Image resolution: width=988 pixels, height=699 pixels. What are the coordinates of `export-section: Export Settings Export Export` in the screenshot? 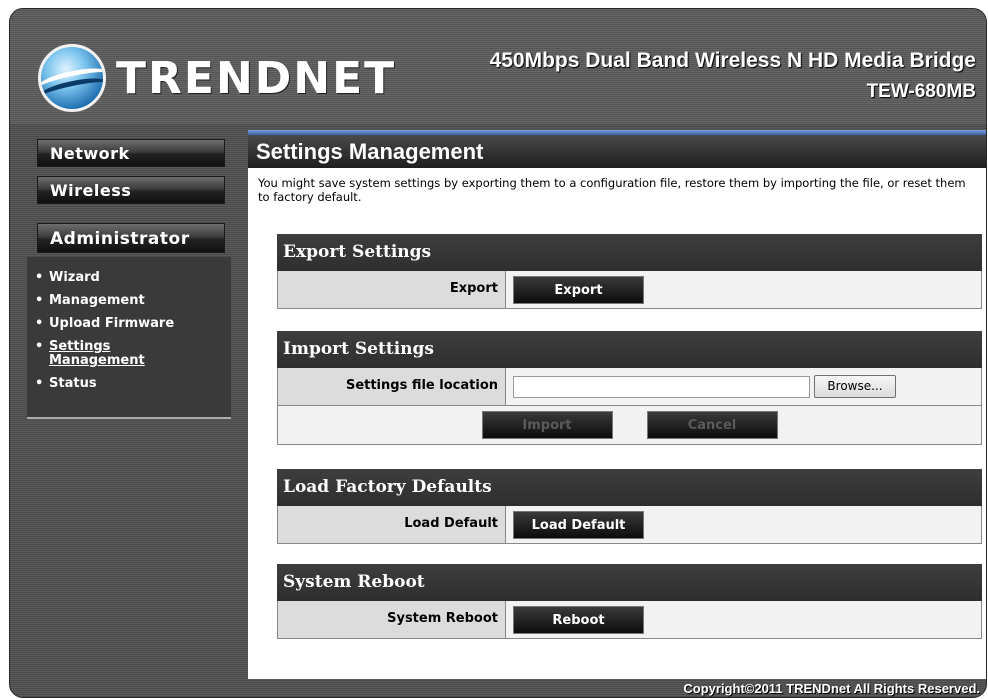 It's located at (629, 271).